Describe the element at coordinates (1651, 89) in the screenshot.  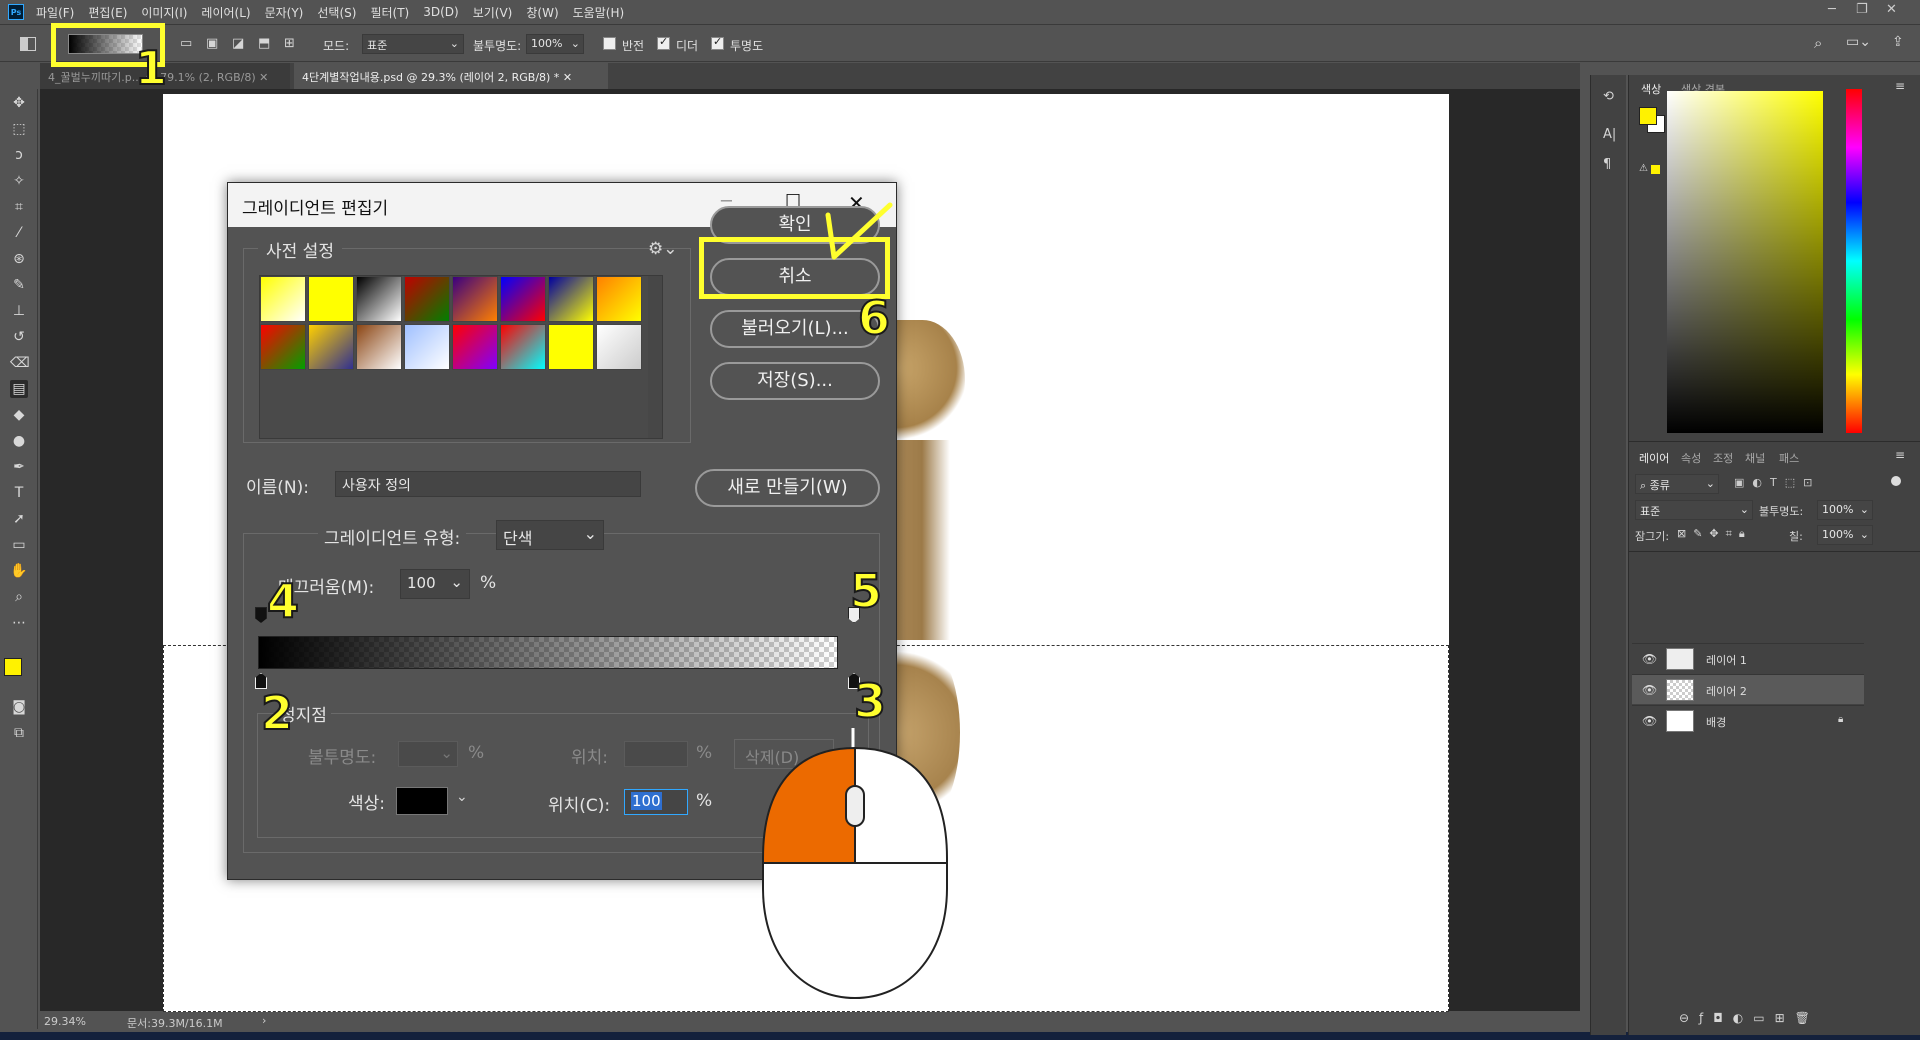
I see `tab-color: 색상` at that location.